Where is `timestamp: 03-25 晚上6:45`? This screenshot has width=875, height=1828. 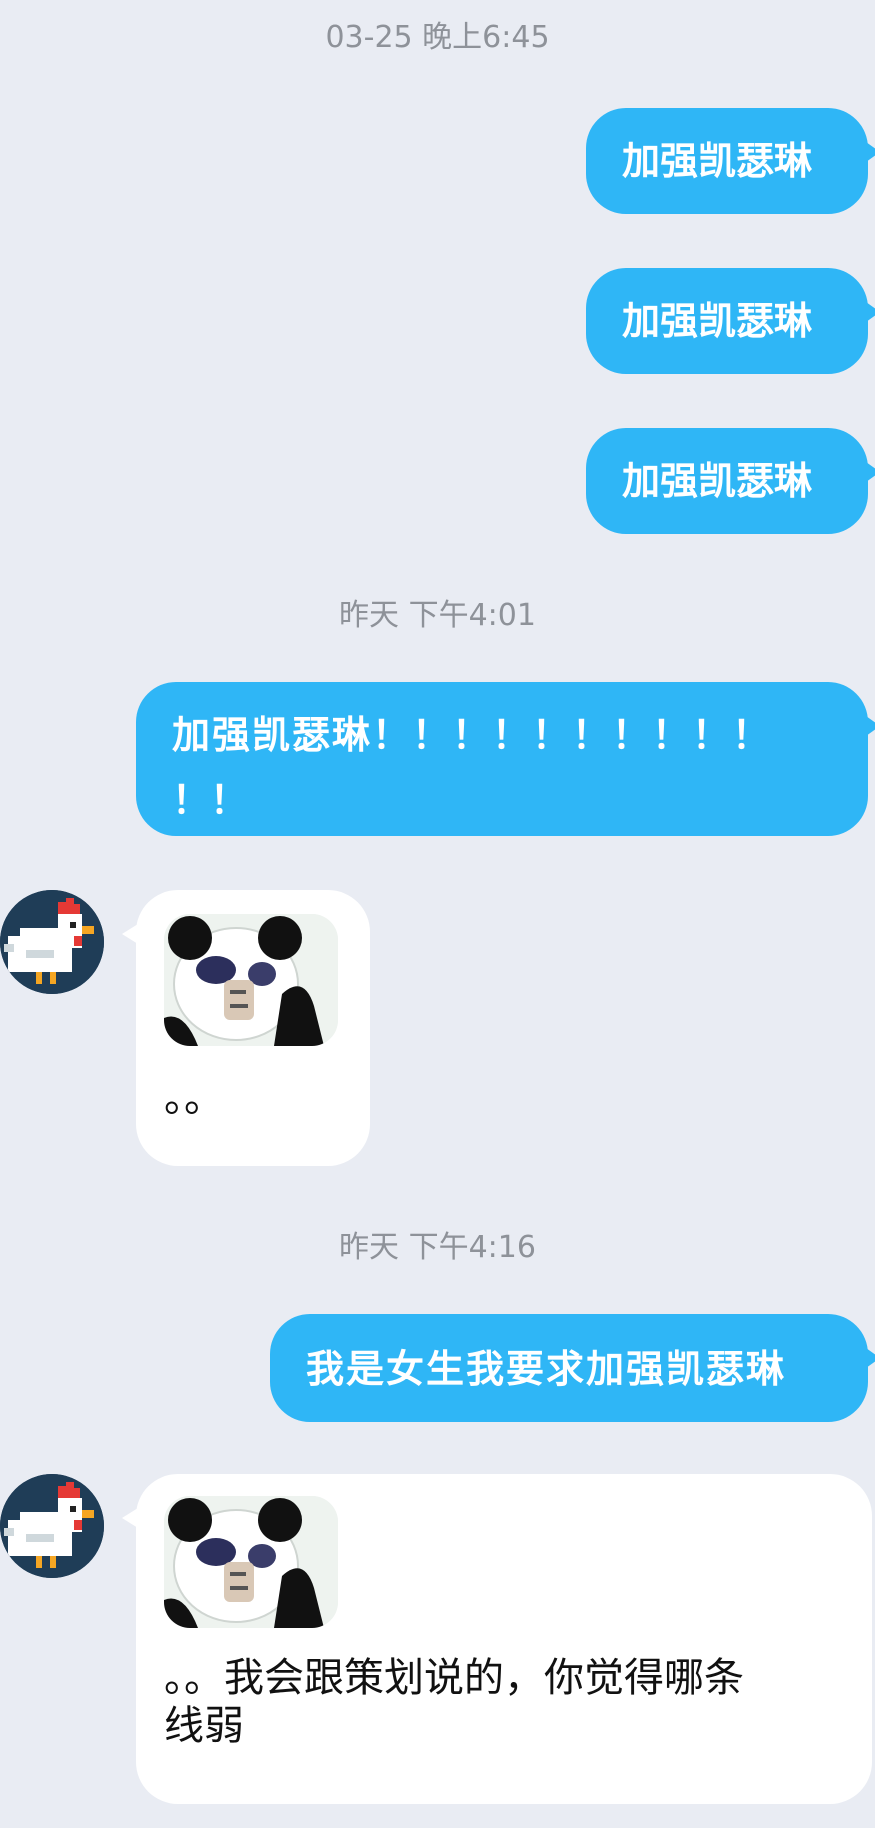
timestamp: 03-25 晚上6:45 is located at coordinates (437, 37).